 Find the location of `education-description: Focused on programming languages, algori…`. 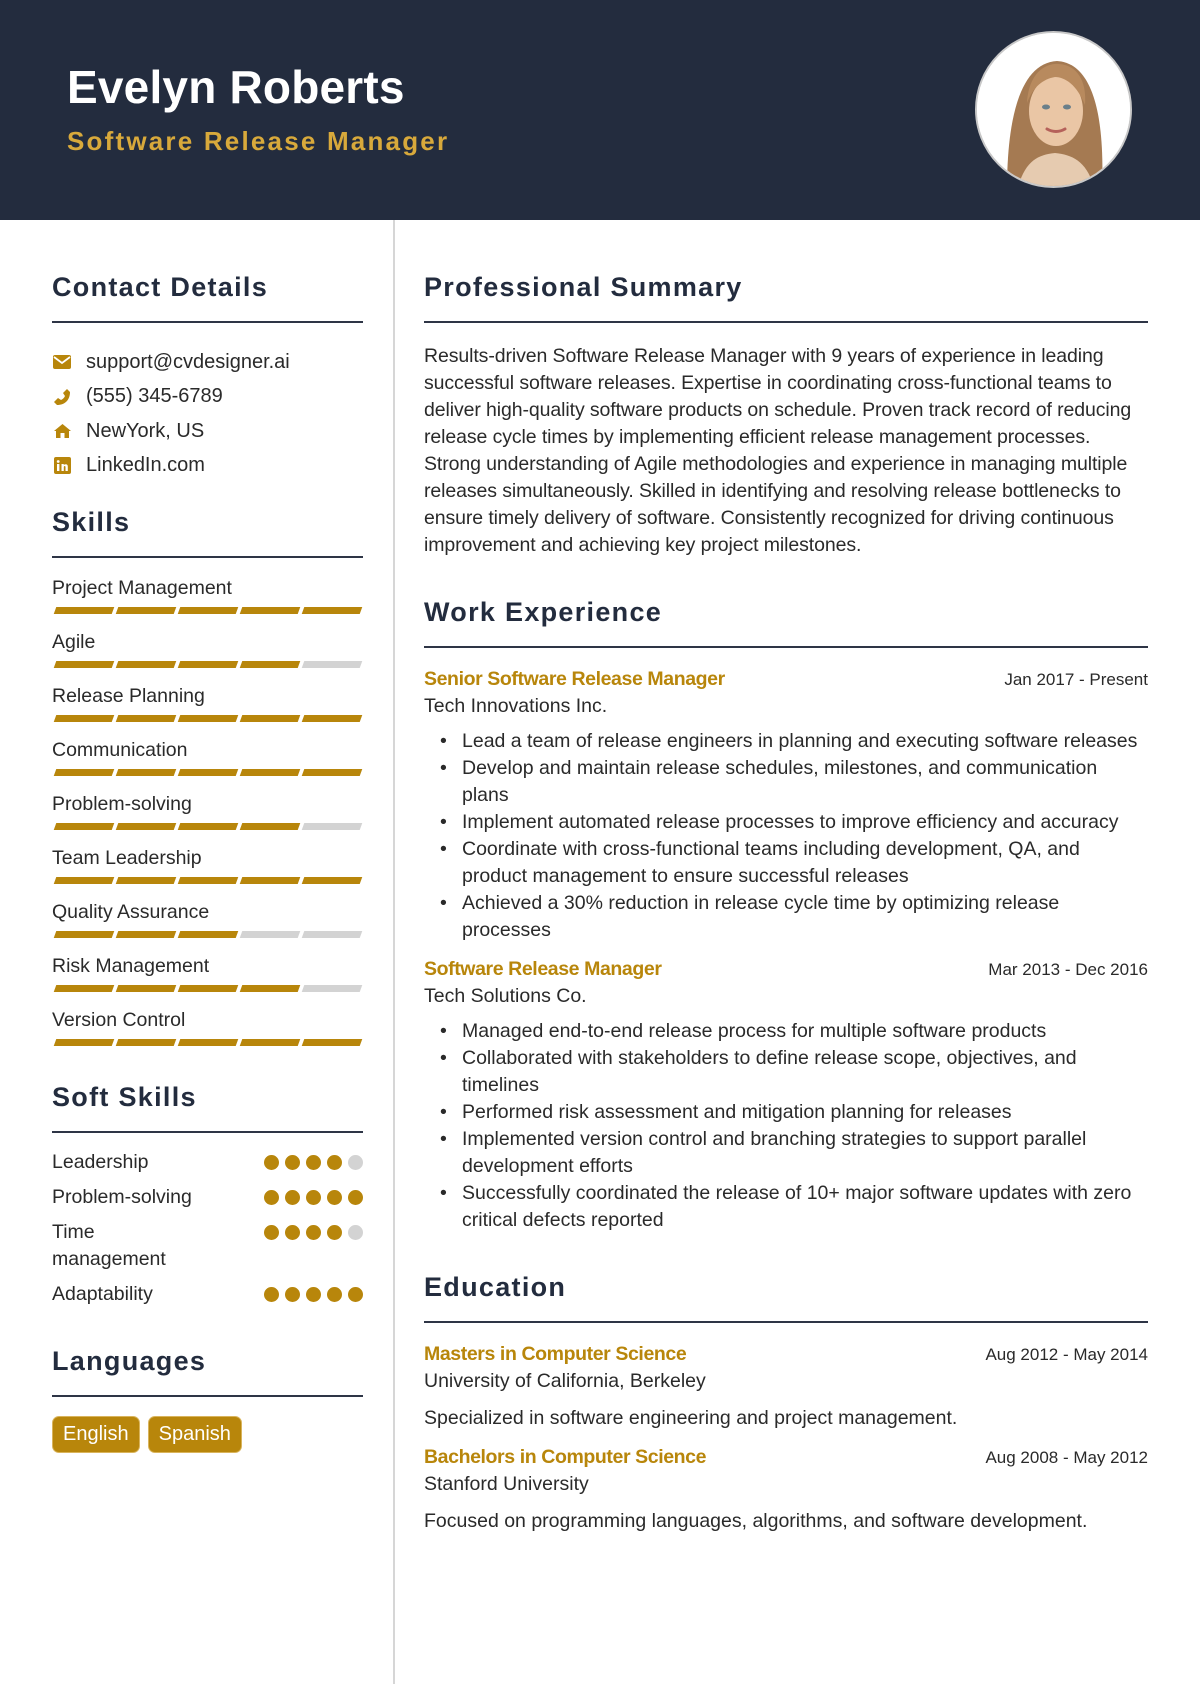

education-description: Focused on programming languages, algori… is located at coordinates (756, 1521).